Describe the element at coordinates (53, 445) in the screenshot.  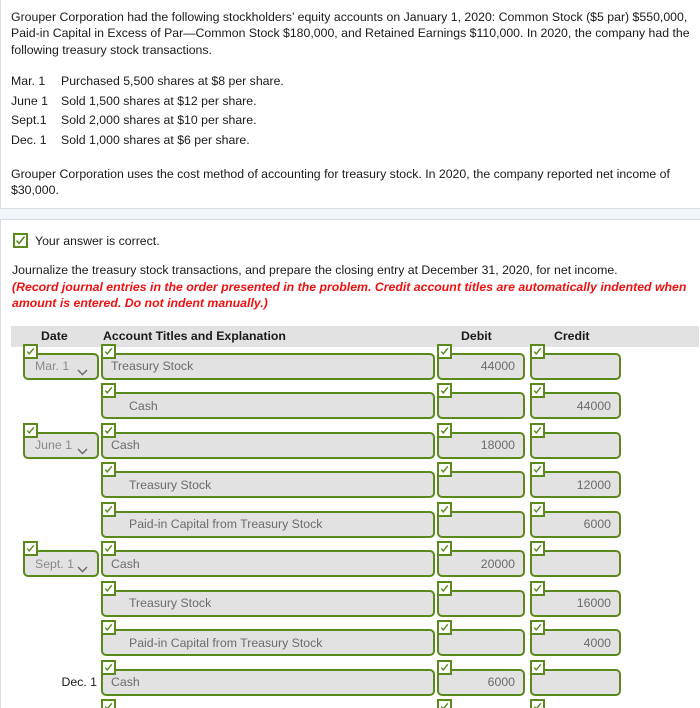
I see `date-select-value: June 1` at that location.